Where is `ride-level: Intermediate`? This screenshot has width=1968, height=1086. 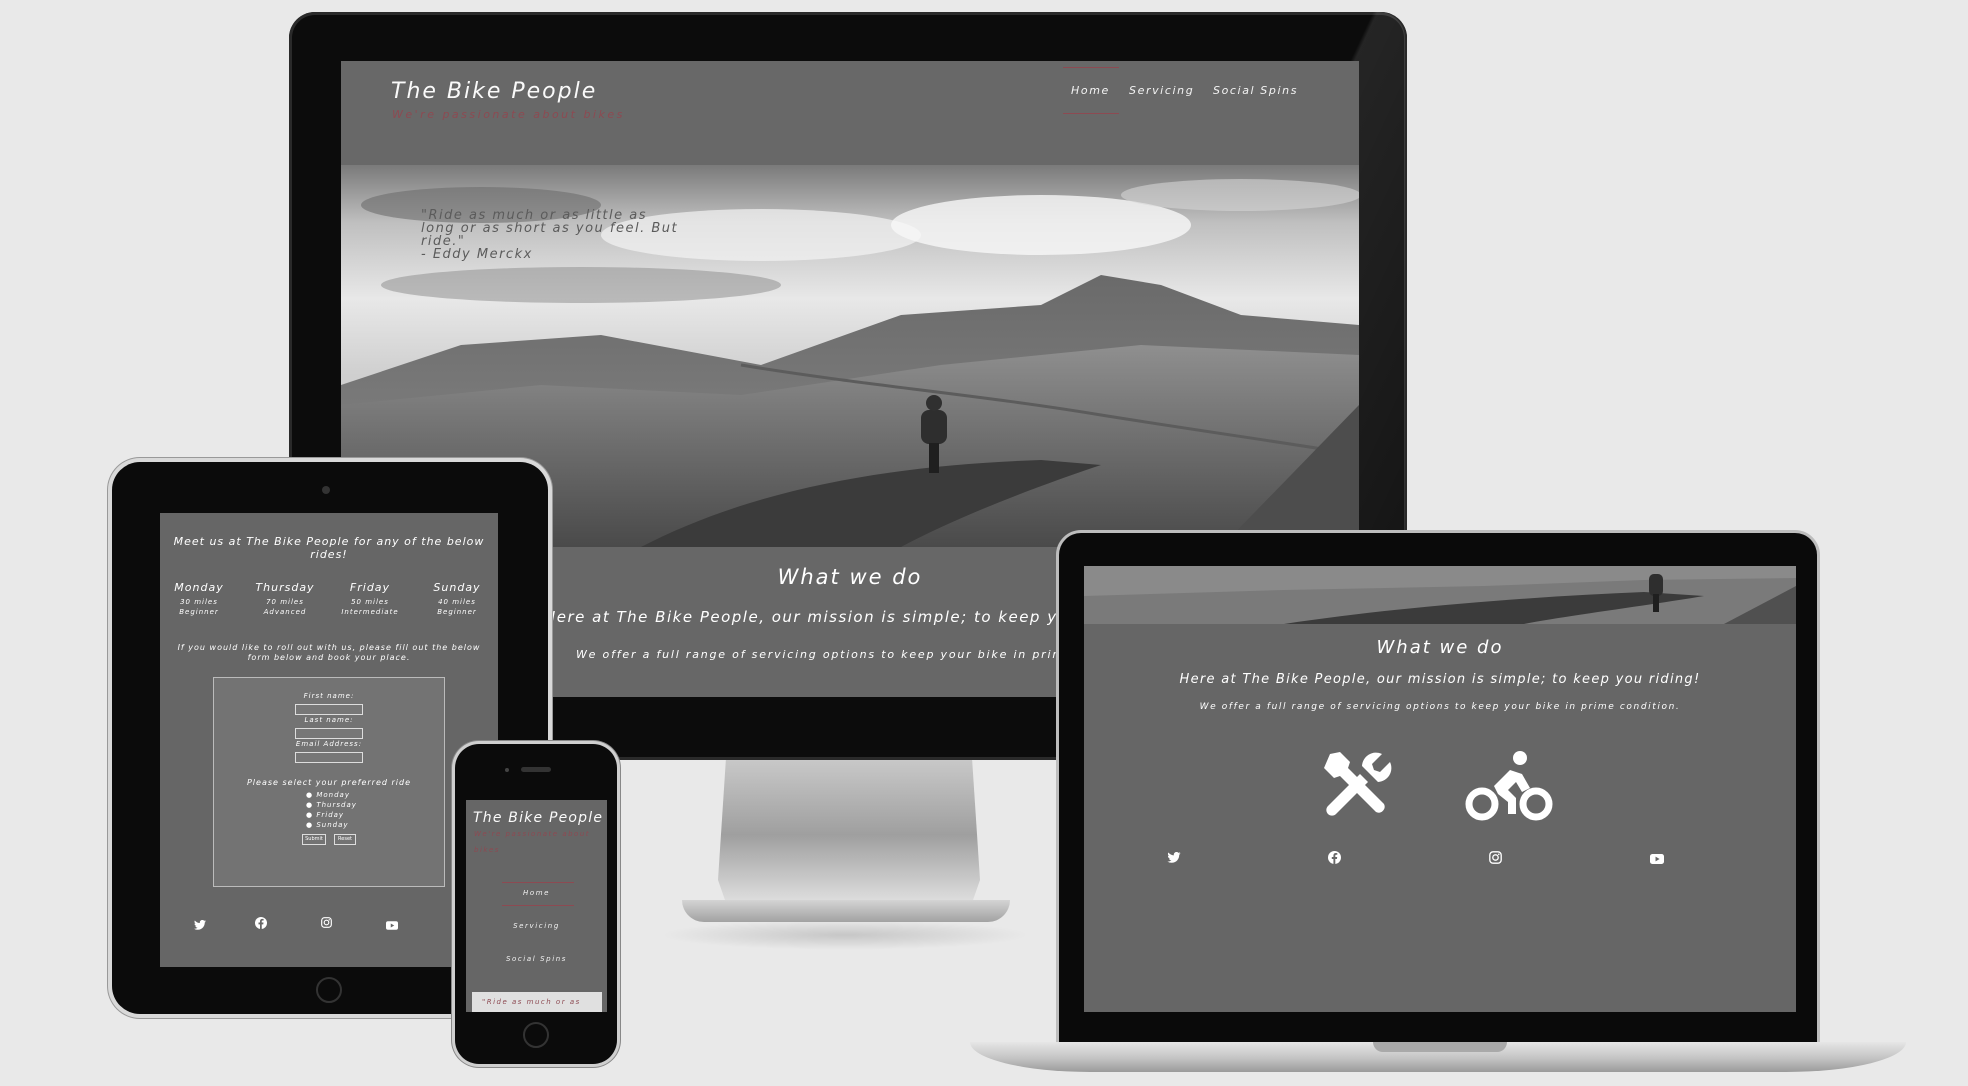 ride-level: Intermediate is located at coordinates (370, 612).